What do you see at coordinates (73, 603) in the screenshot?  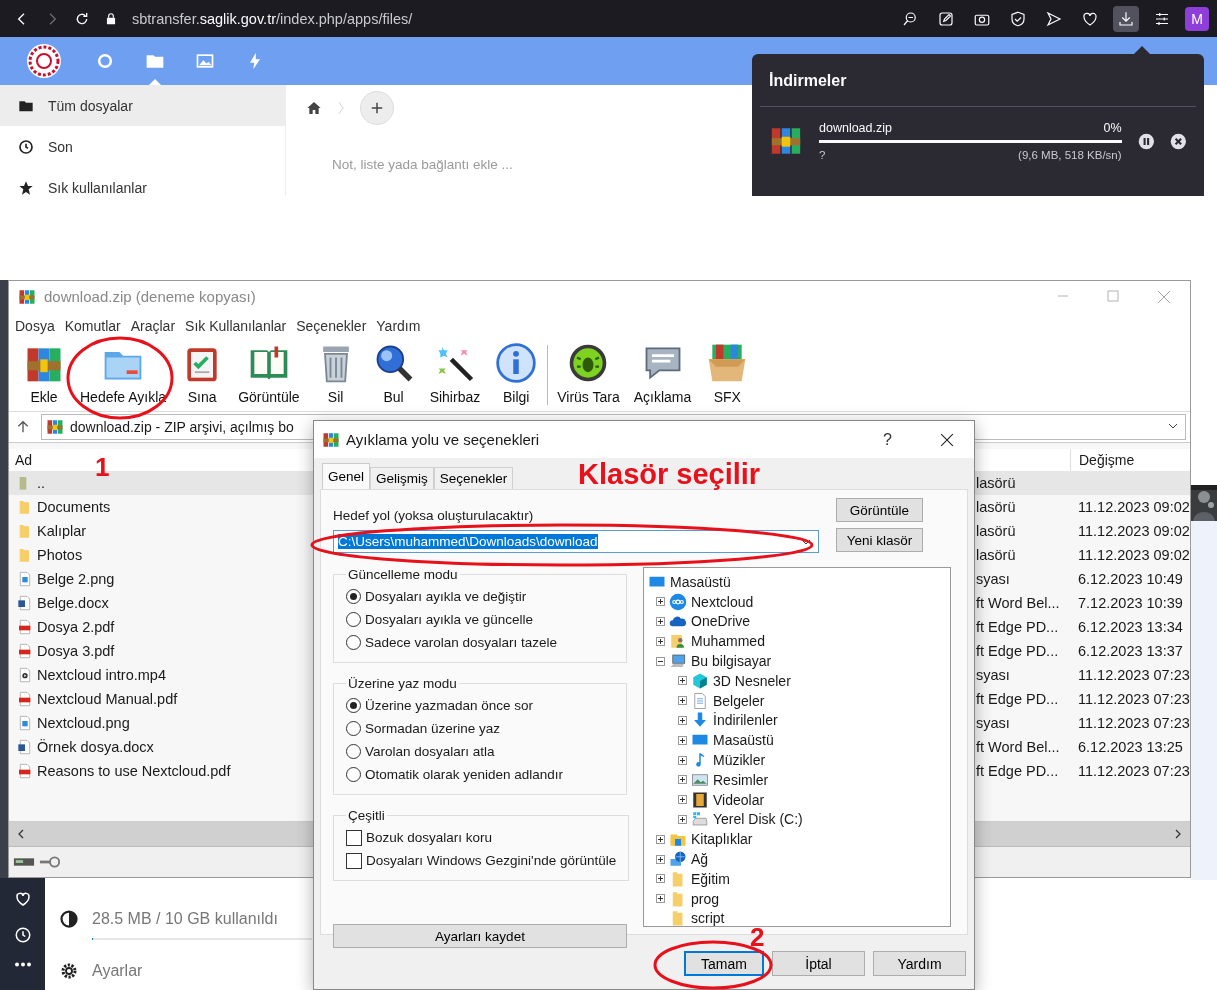 I see `file-name: Belge.docx` at bounding box center [73, 603].